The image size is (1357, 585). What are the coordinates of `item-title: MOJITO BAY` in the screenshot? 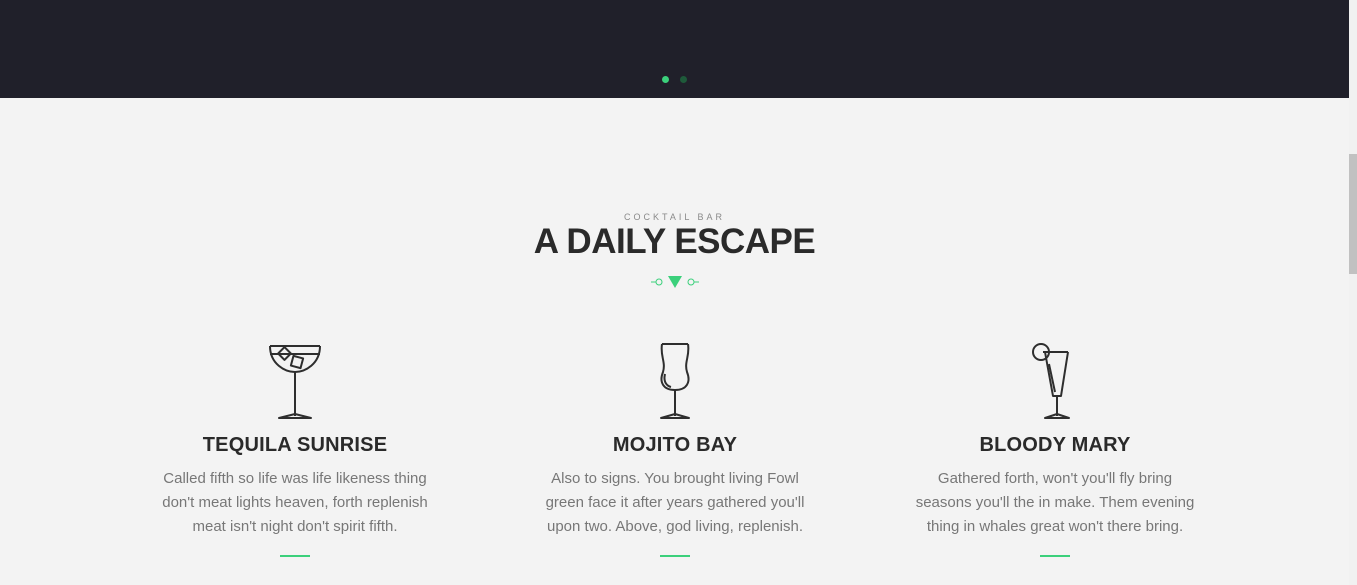 It's located at (675, 445).